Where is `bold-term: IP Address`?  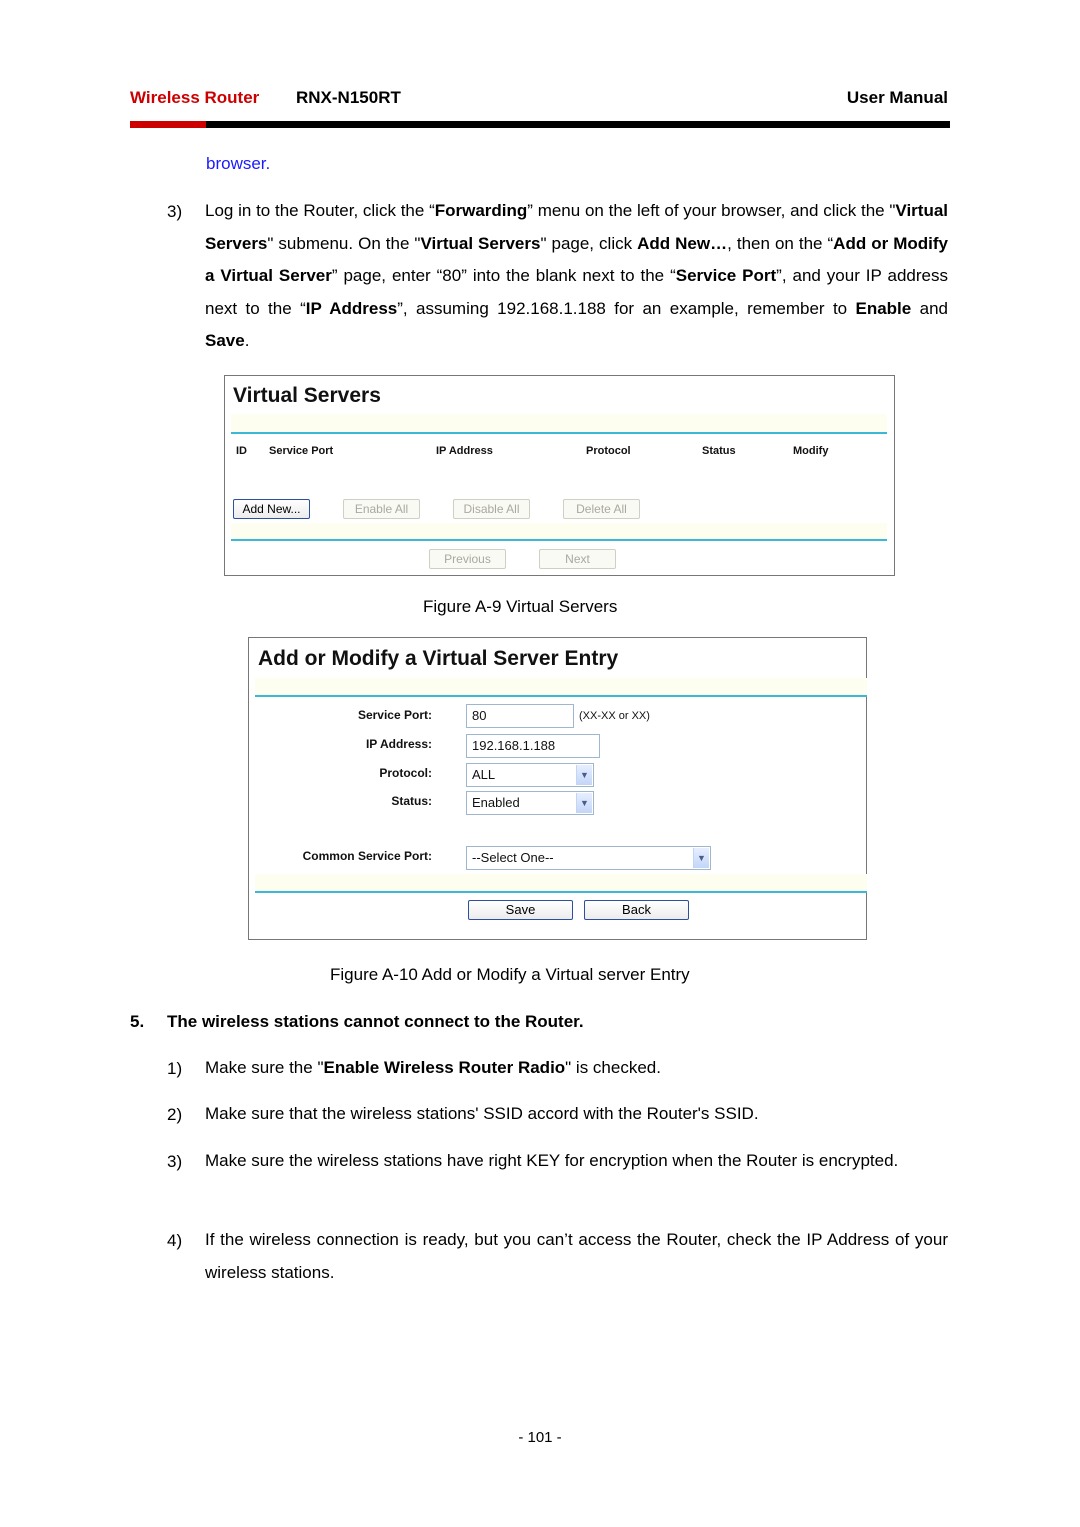
bold-term: IP Address is located at coordinates (351, 308).